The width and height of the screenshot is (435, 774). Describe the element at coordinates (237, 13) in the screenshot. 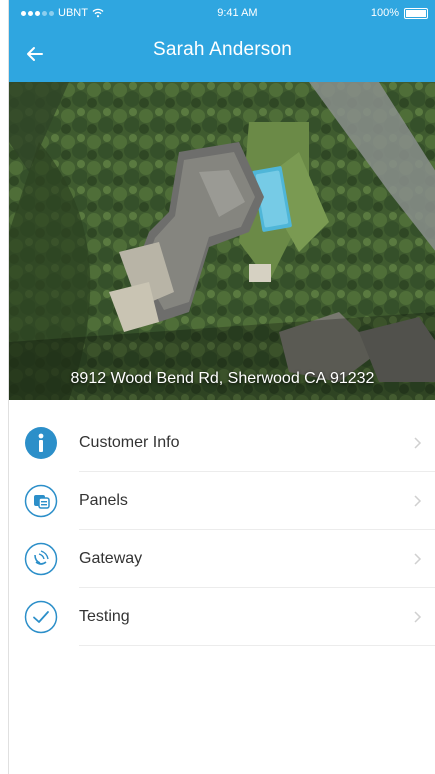

I see `status-time: 9:41 AM` at that location.